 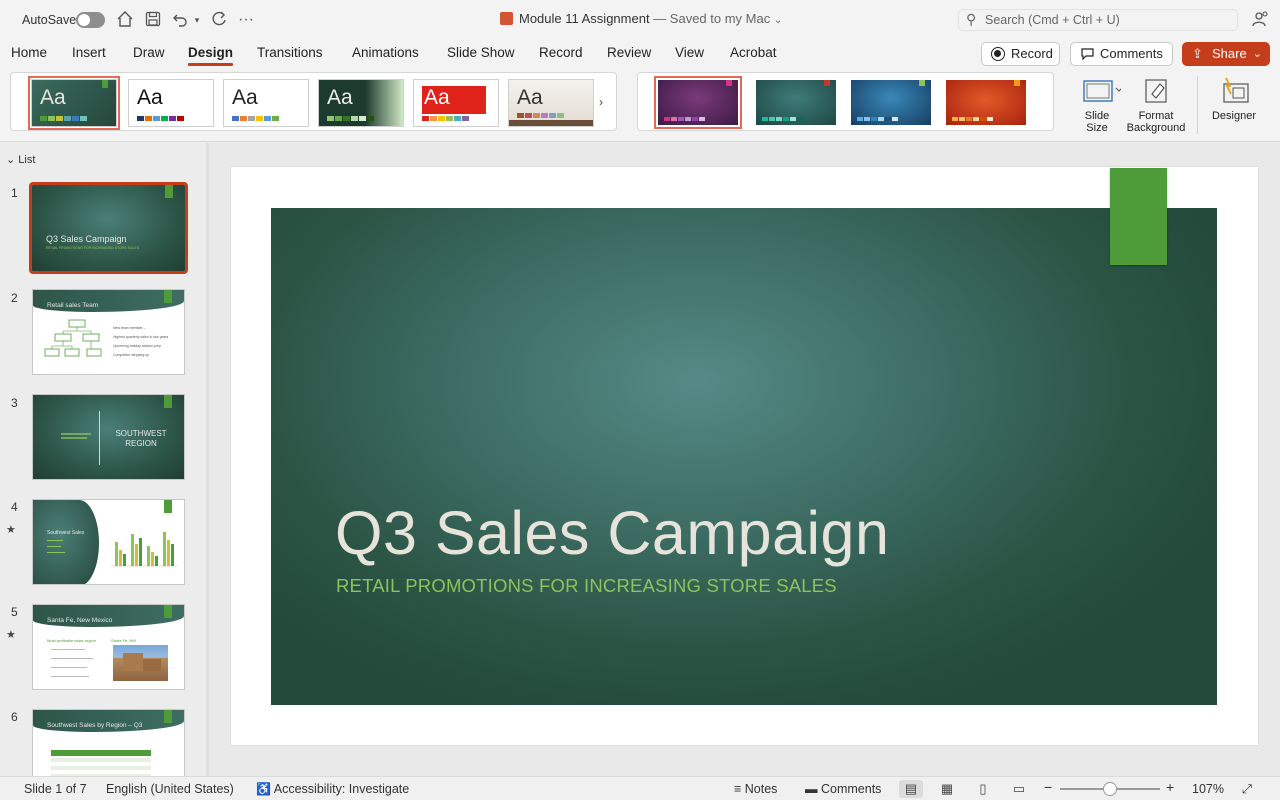 I want to click on slide-flag-shape, so click(x=1138, y=216).